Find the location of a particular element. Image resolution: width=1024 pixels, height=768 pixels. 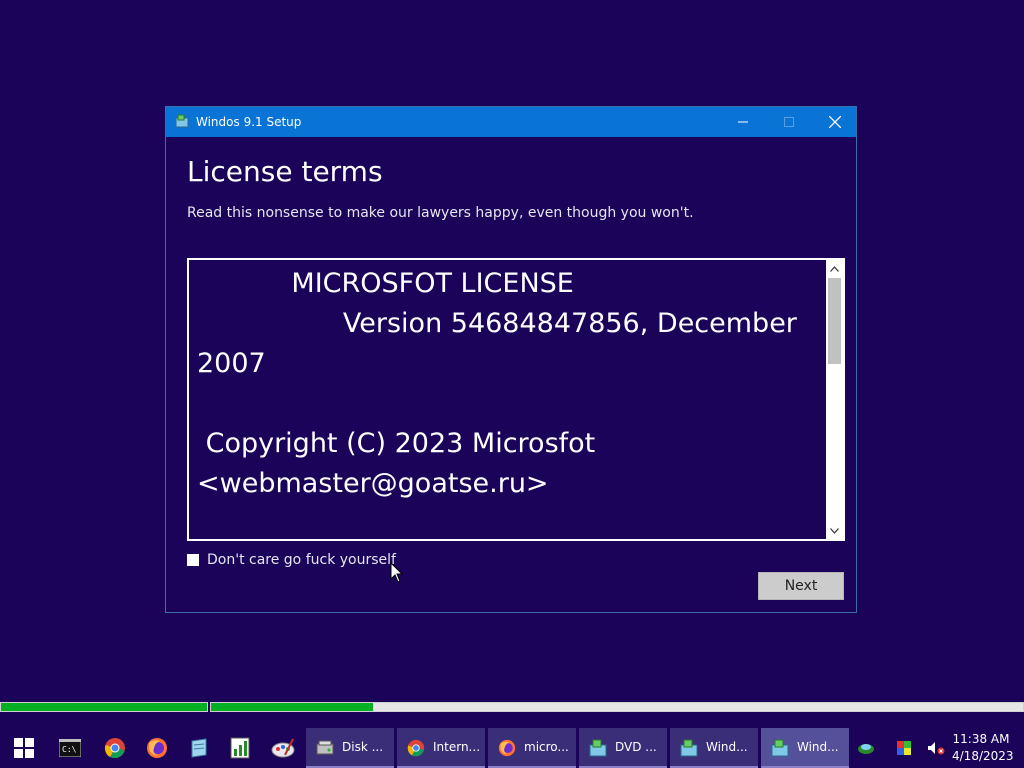

notepad-icon is located at coordinates (199, 748).